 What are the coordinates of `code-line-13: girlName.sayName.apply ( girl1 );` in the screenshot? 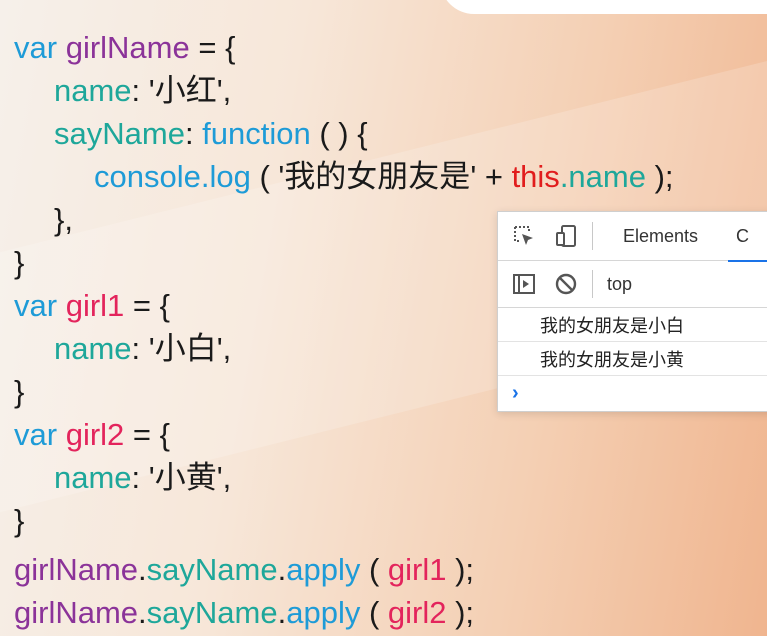 It's located at (244, 569).